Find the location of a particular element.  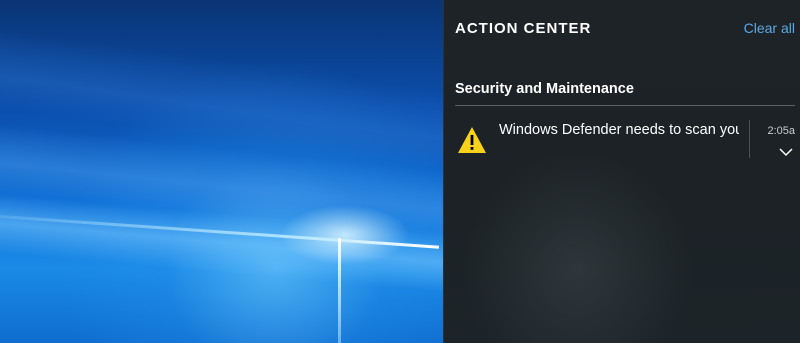

warning-icon is located at coordinates (472, 140).